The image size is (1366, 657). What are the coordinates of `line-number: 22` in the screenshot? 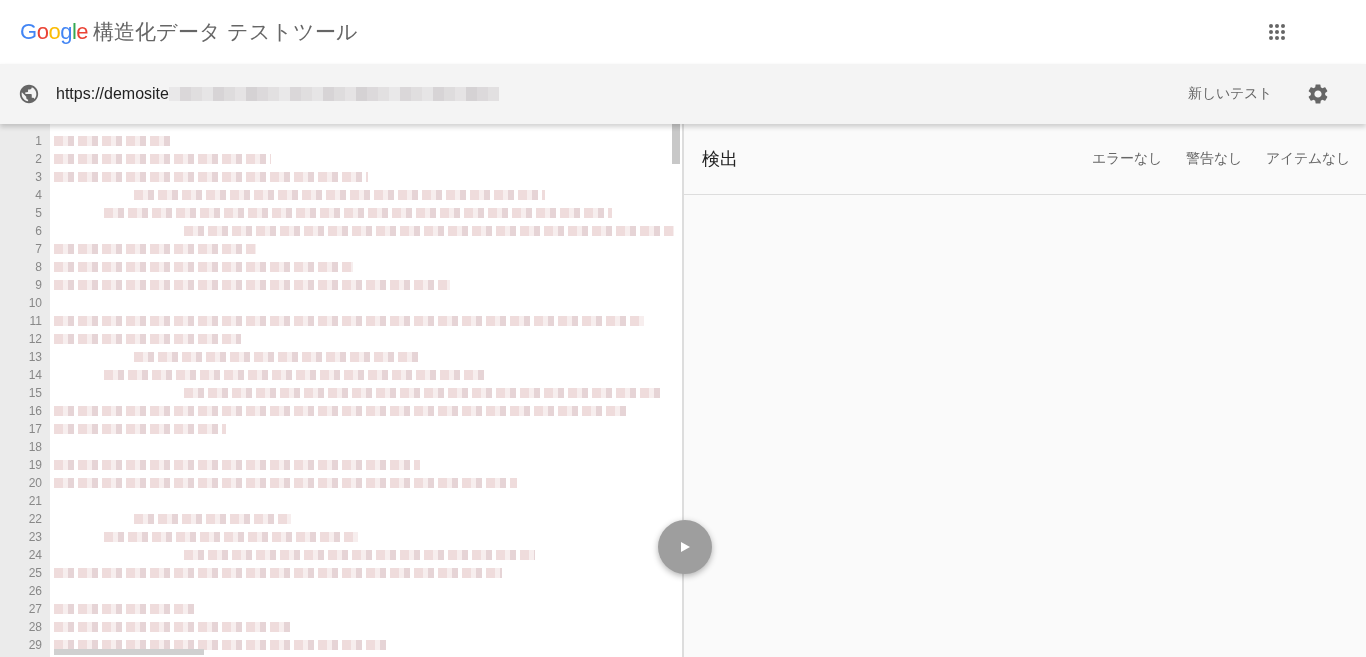 It's located at (35, 519).